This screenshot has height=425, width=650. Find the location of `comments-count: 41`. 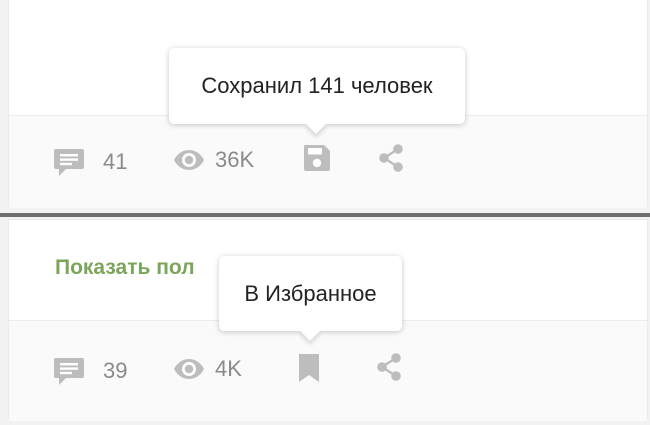

comments-count: 41 is located at coordinates (115, 161).